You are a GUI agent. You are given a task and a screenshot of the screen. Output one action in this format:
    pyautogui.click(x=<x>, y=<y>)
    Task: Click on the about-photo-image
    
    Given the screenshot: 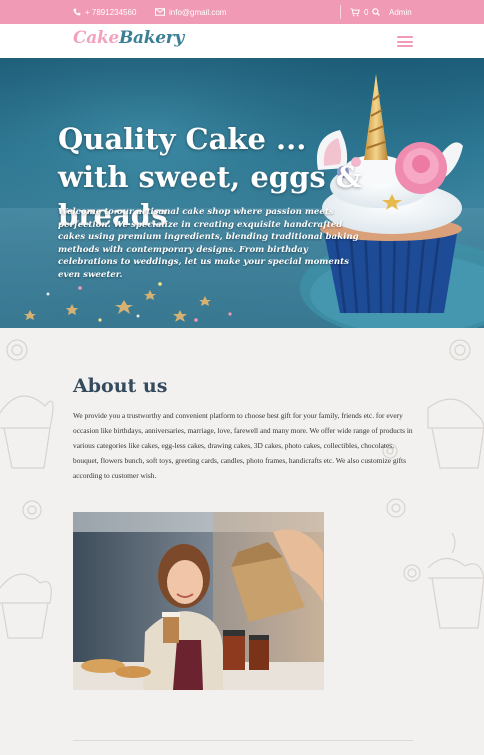 What is the action you would take?
    pyautogui.click(x=198, y=601)
    